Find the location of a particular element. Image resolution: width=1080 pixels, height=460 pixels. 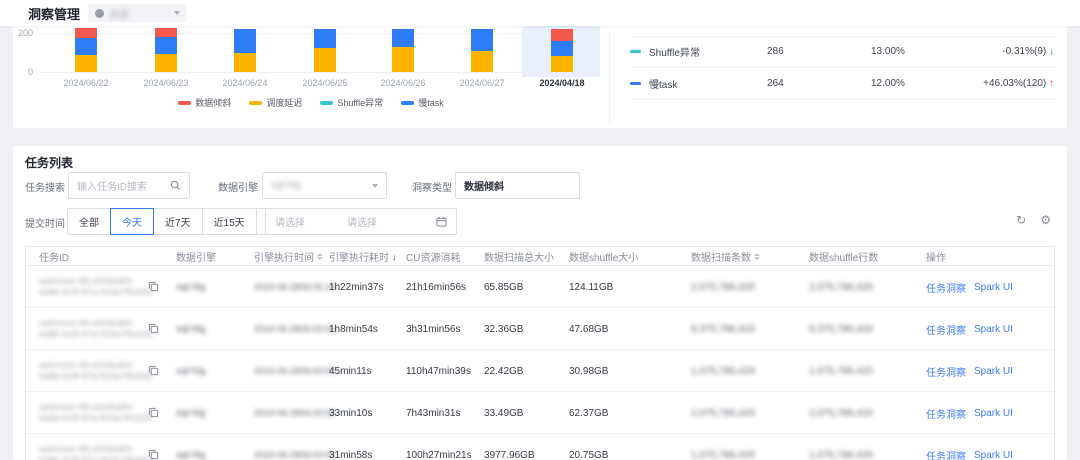

x-axis-label: 2024/06/26 is located at coordinates (403, 83).